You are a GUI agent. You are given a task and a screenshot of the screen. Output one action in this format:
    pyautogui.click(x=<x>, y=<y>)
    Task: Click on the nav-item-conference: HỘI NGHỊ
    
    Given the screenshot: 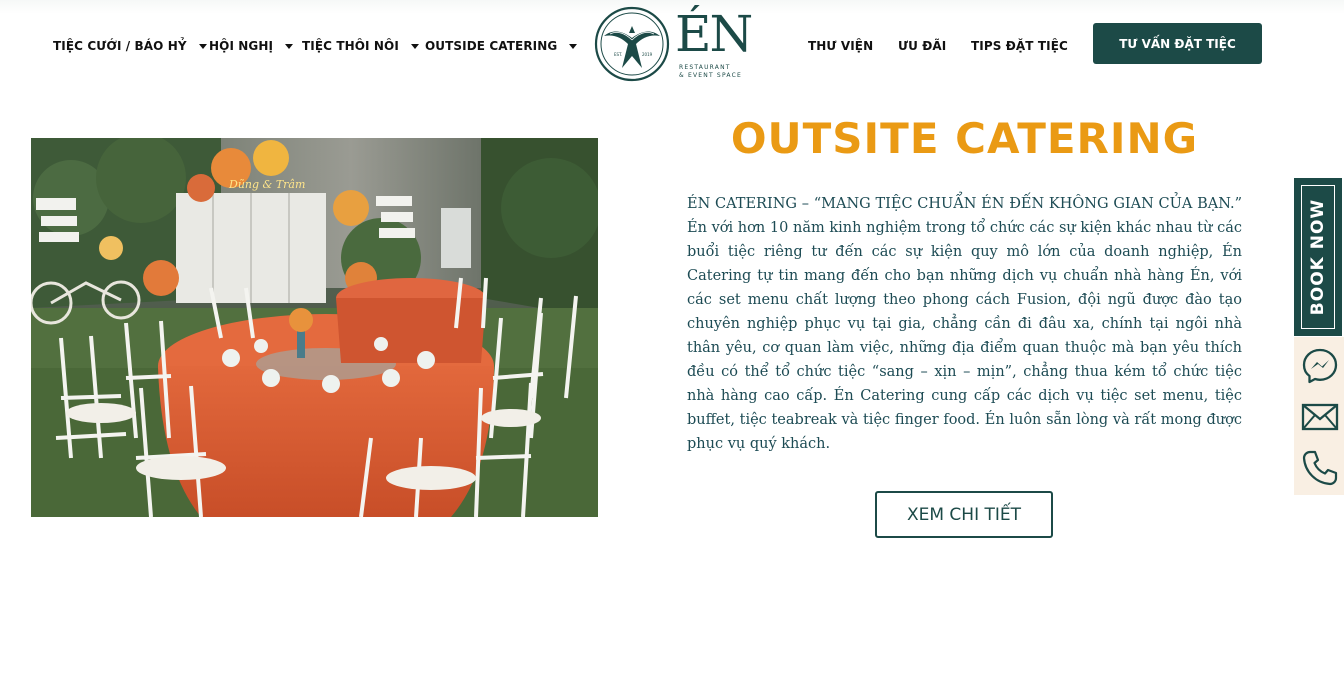 What is the action you would take?
    pyautogui.click(x=251, y=46)
    